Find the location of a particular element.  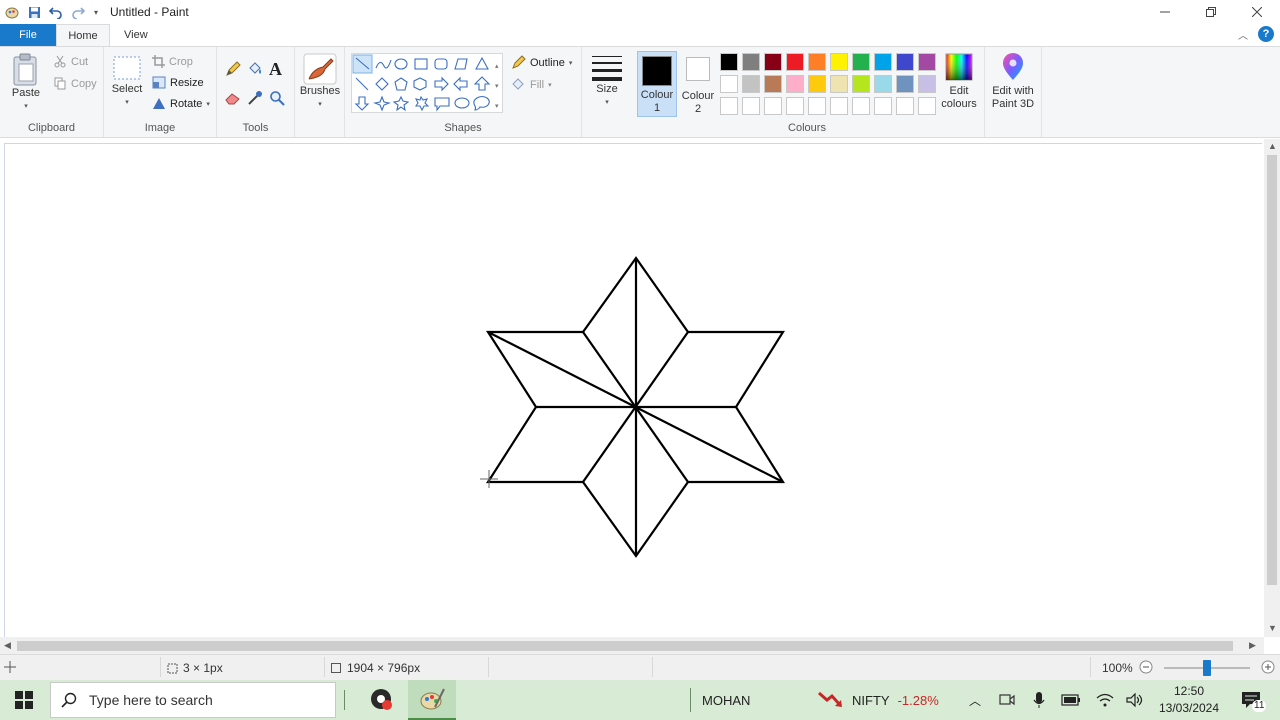

scroll-down-icon: ▼ is located at coordinates (1272, 628).